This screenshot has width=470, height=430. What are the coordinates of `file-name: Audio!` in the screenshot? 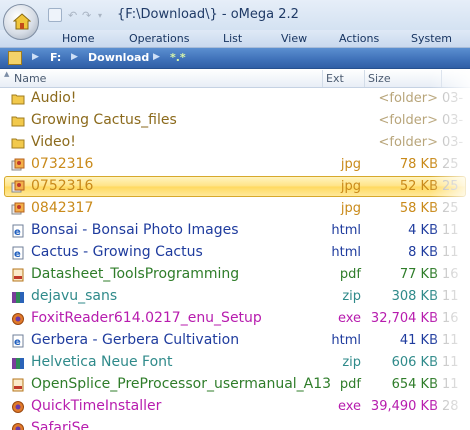 It's located at (54, 98).